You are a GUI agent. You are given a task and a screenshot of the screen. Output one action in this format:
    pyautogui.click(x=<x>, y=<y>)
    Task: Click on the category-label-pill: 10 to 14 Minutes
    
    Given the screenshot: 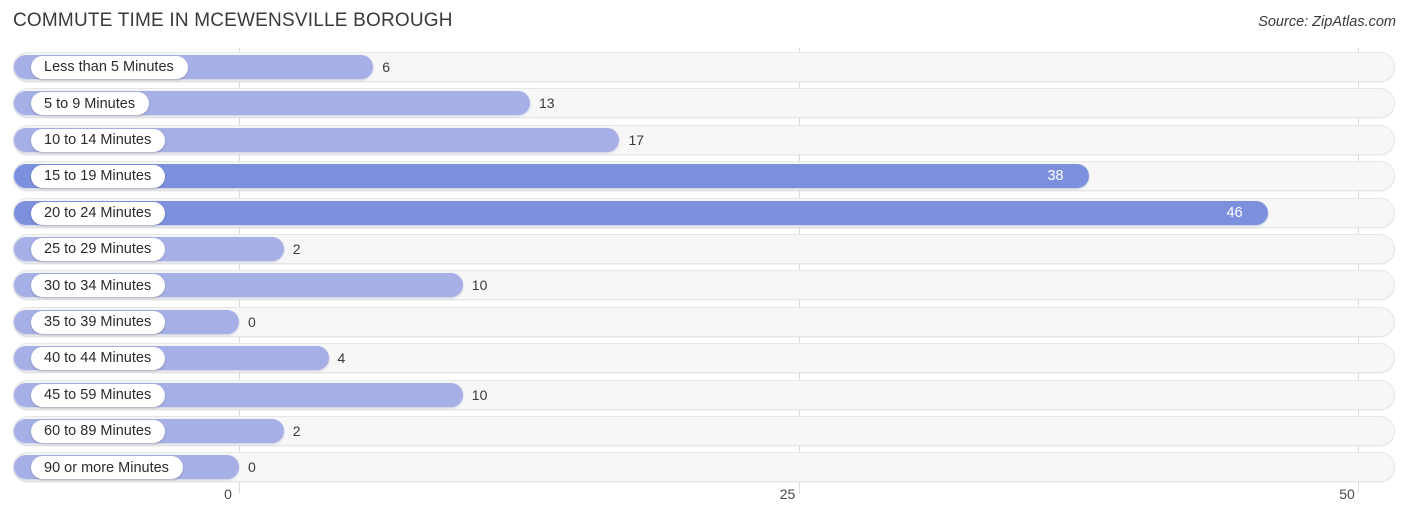 What is the action you would take?
    pyautogui.click(x=98, y=140)
    